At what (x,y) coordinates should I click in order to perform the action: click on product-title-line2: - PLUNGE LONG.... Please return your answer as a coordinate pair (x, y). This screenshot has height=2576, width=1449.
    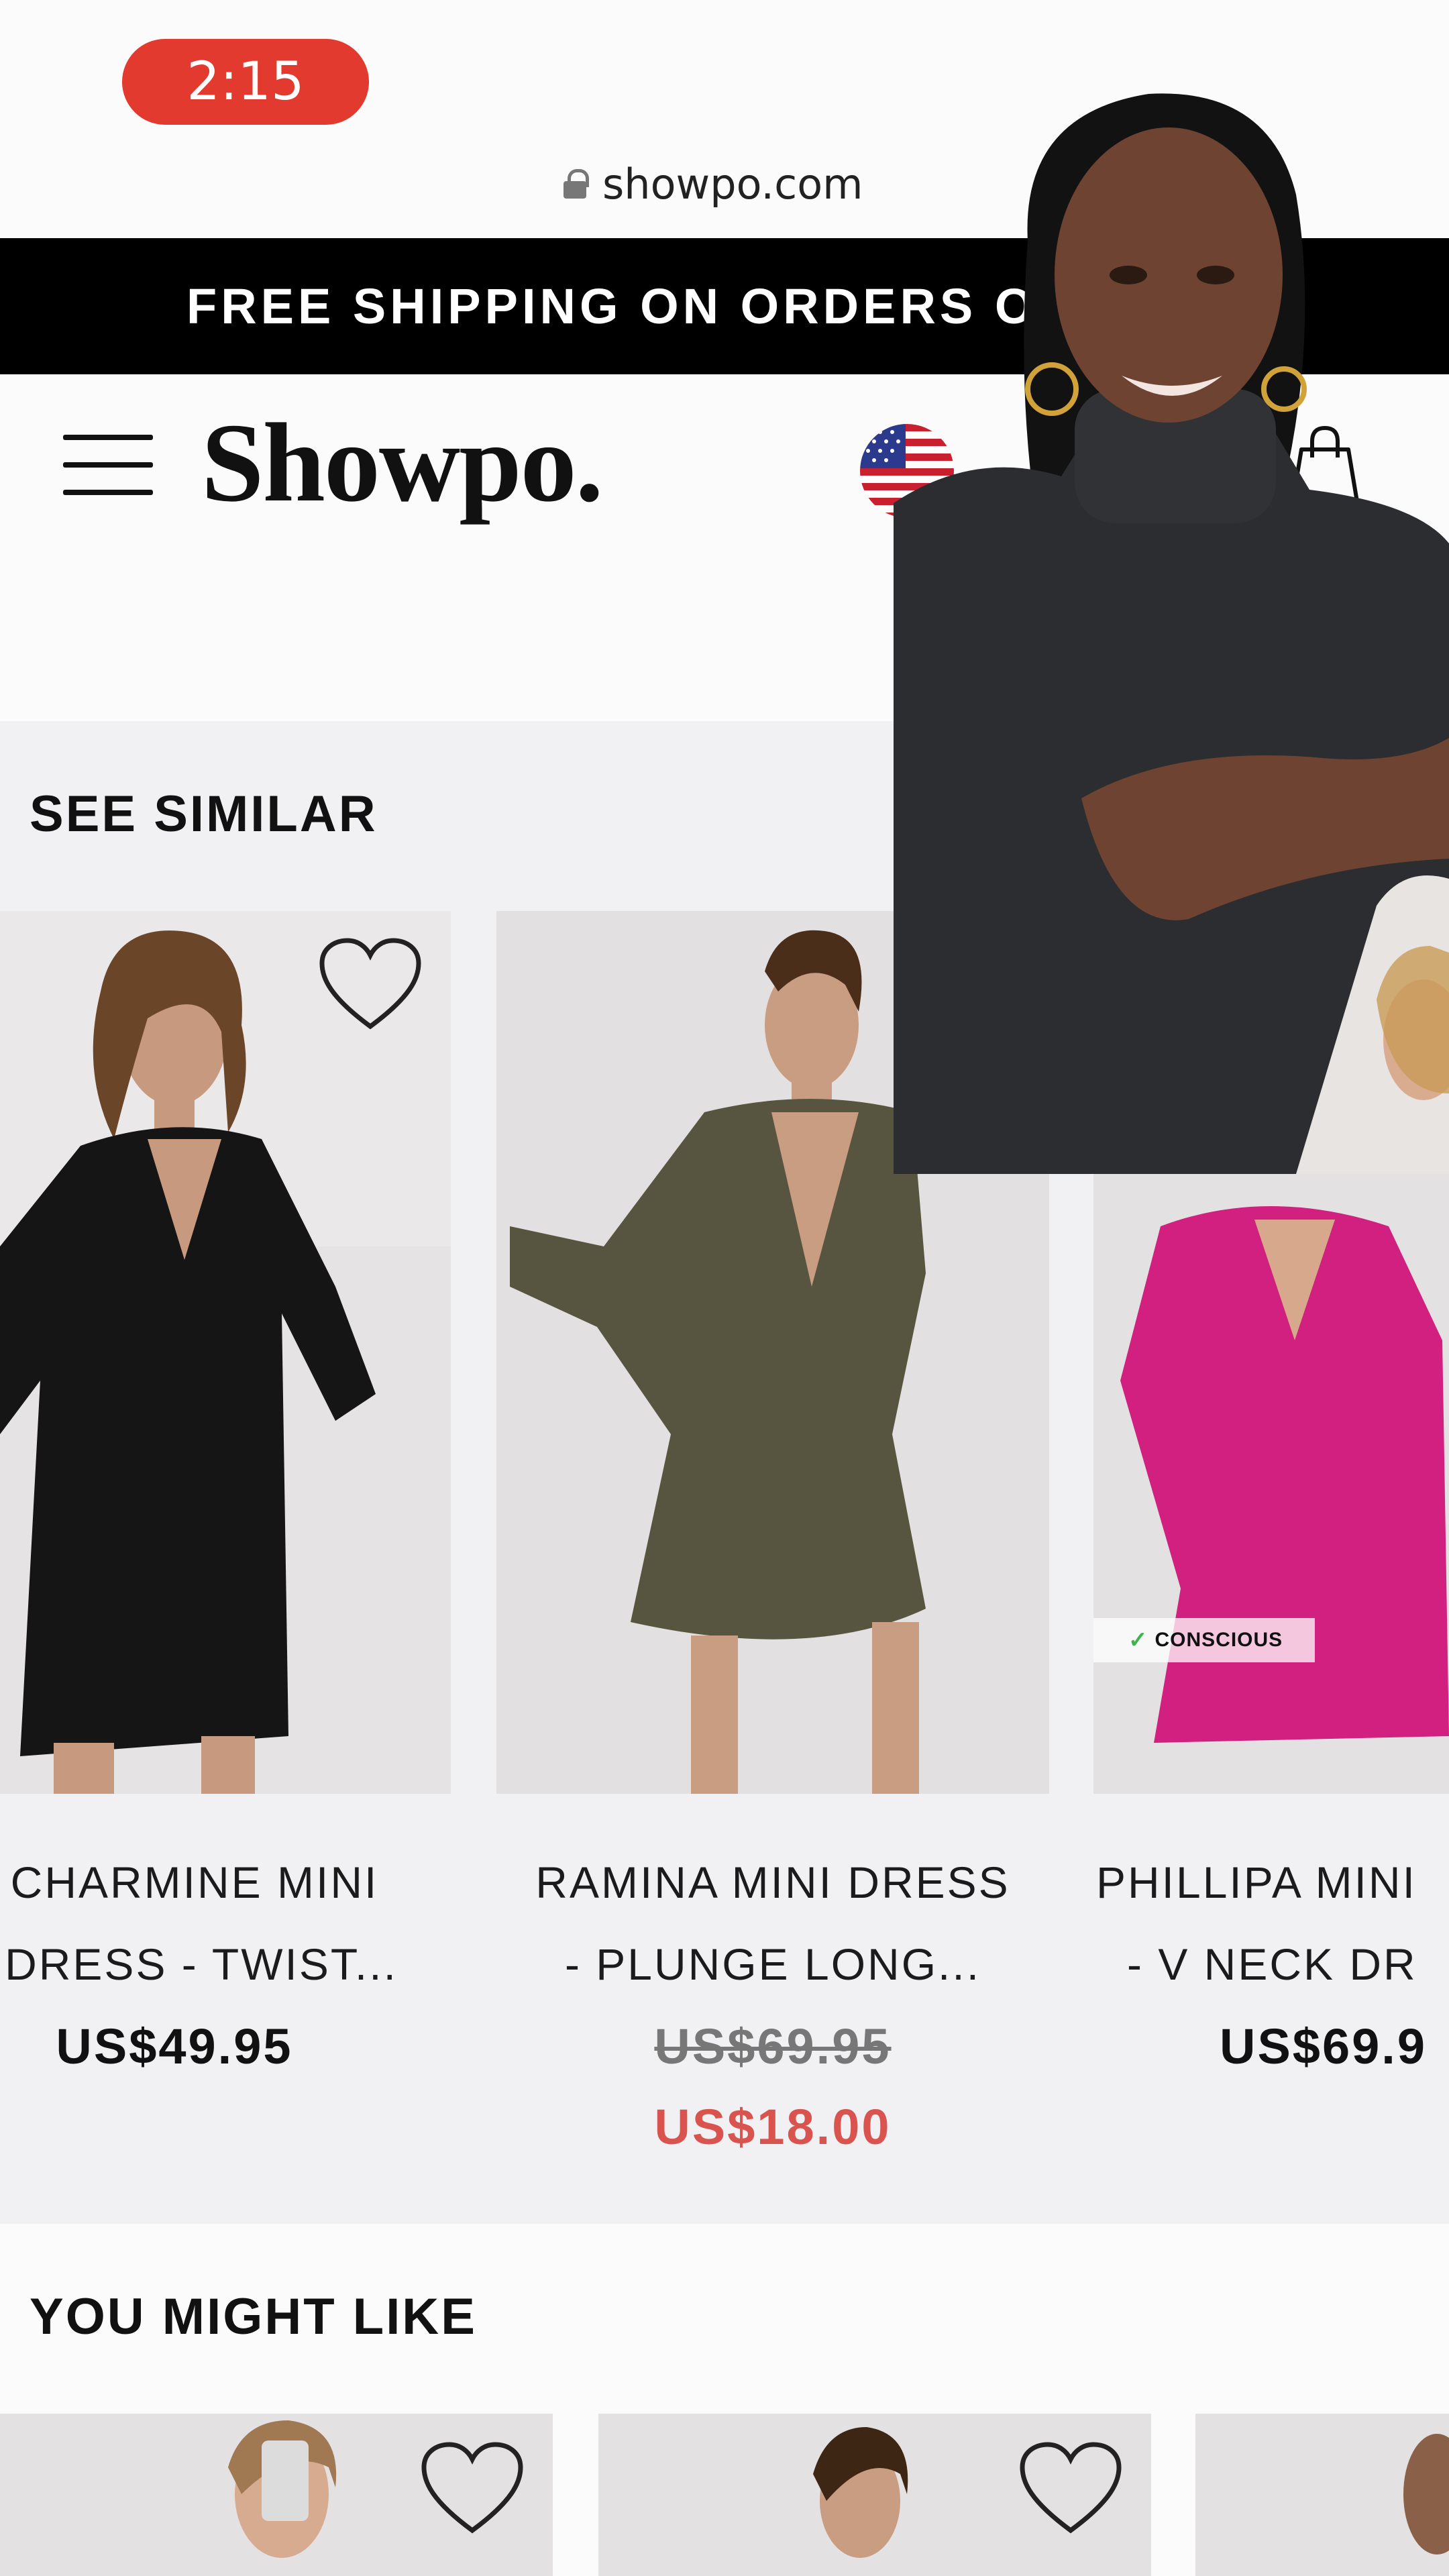
    Looking at the image, I should click on (772, 1964).